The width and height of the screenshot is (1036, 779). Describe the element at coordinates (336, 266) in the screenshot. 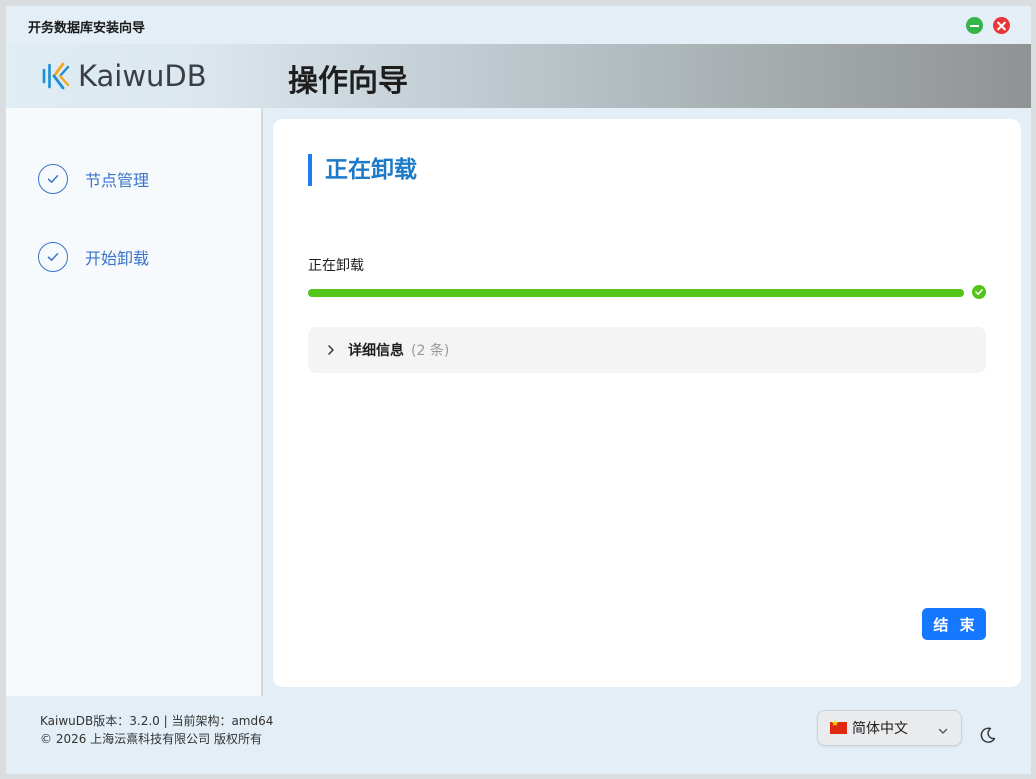

I see `progress-label: 正在卸载` at that location.